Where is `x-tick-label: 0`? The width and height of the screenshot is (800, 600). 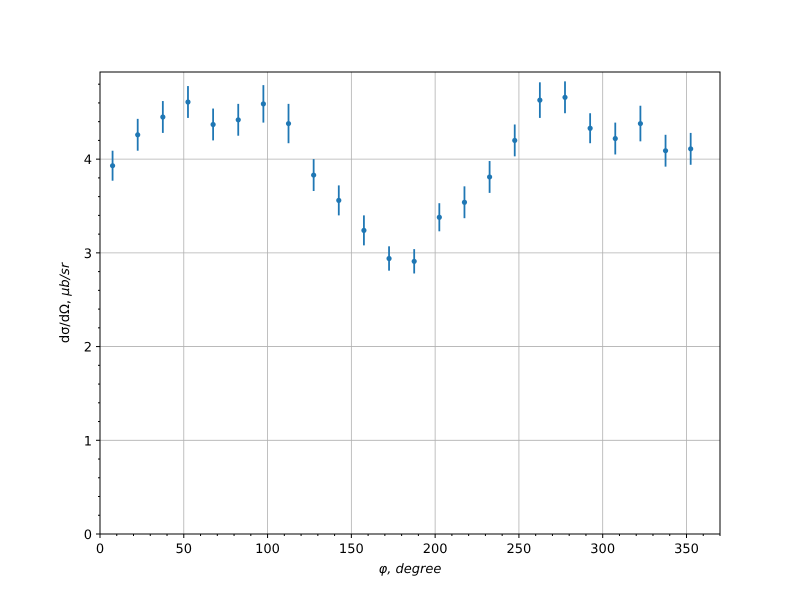
x-tick-label: 0 is located at coordinates (100, 549).